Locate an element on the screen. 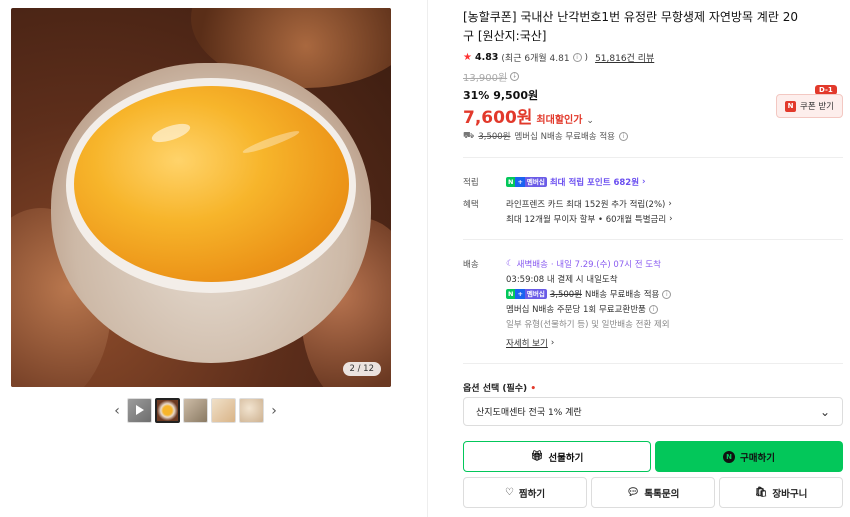 Image resolution: width=850 pixels, height=517 pixels. option-label: 옵션 선택 (필수) • is located at coordinates (500, 389).